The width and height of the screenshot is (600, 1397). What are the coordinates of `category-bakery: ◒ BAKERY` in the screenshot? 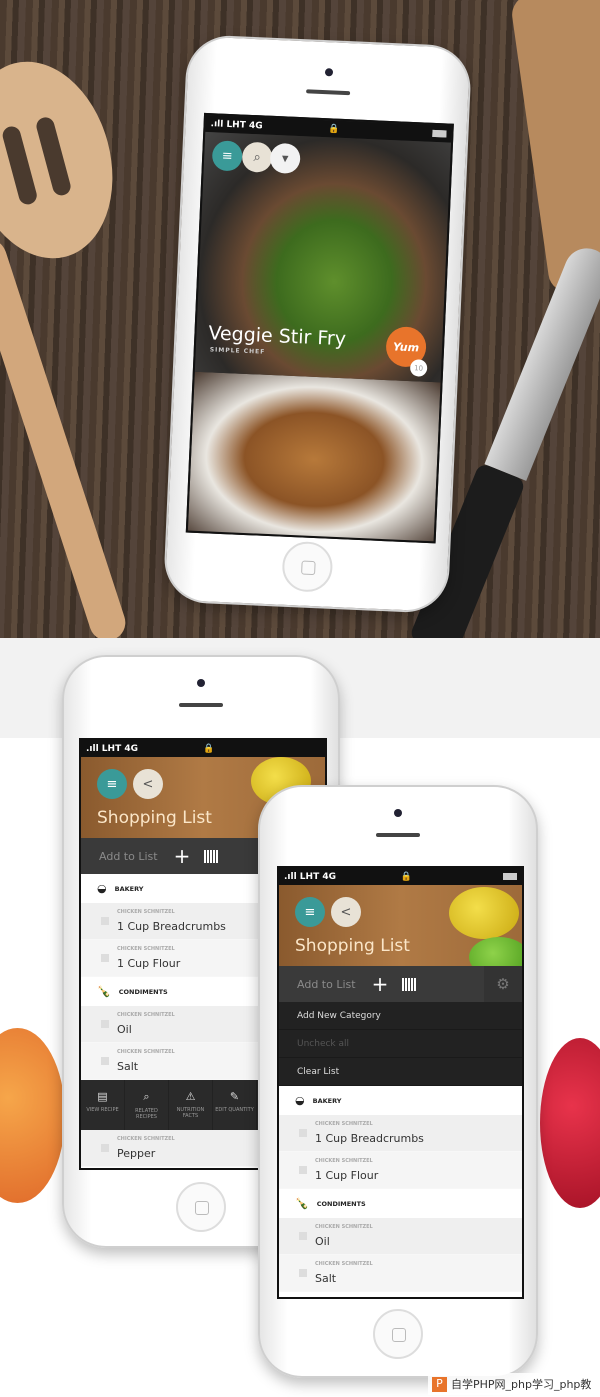 It's located at (400, 1100).